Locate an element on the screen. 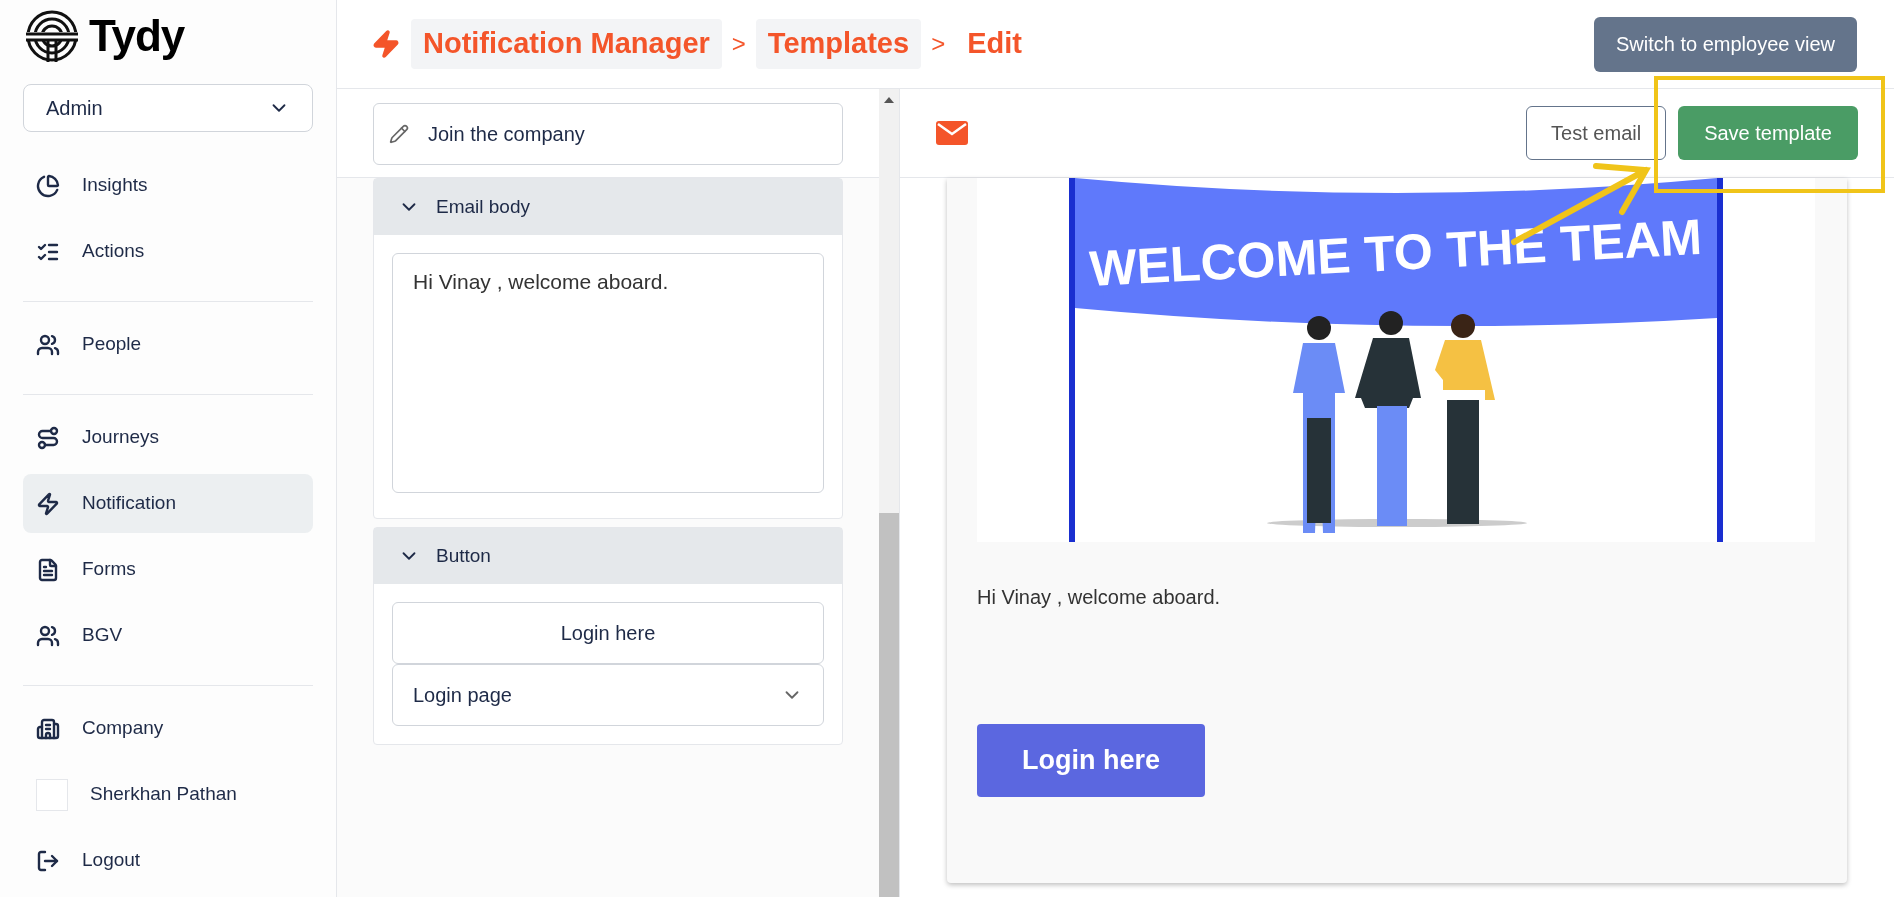 The image size is (1894, 897). sidebar-item: People is located at coordinates (168, 344).